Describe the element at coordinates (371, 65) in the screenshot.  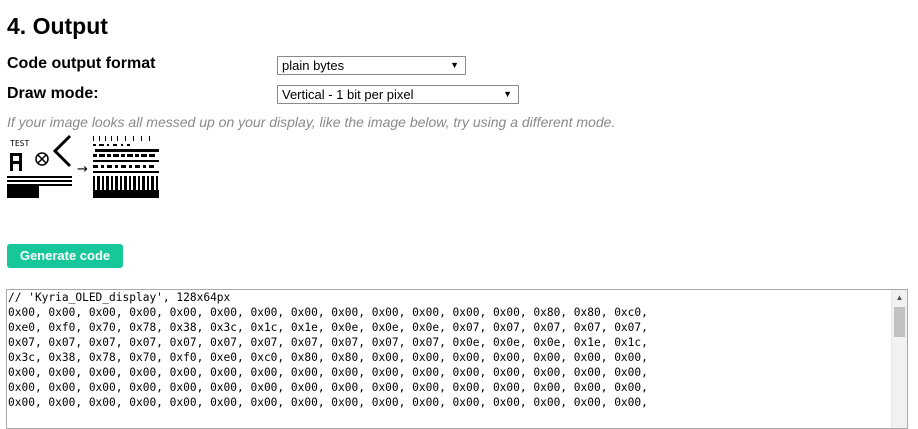
I see `code-format-select: plain bytes ▼` at that location.